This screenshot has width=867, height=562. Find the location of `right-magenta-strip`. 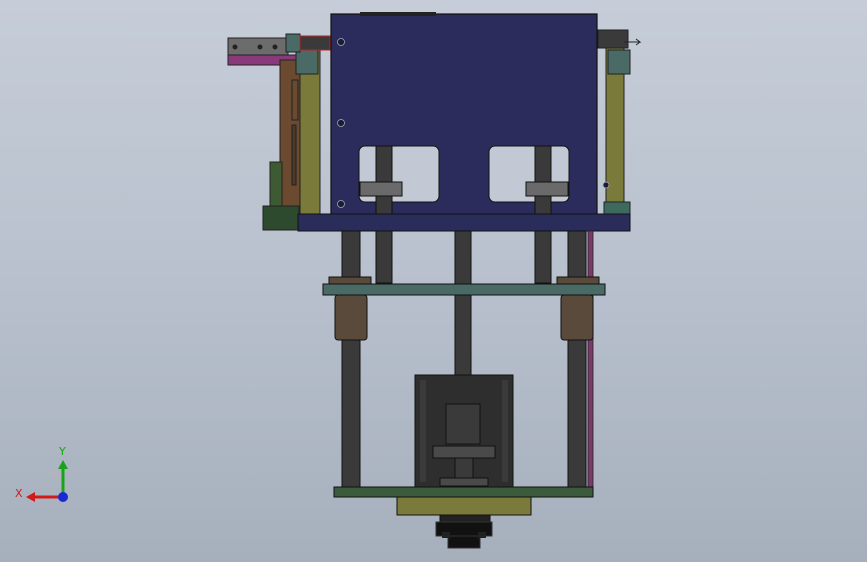

right-magenta-strip is located at coordinates (590, 362).